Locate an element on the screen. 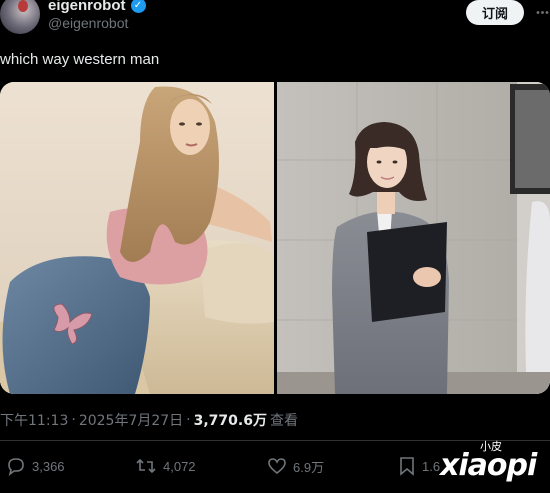  verified-badge-icon: ✓ is located at coordinates (138, 6).